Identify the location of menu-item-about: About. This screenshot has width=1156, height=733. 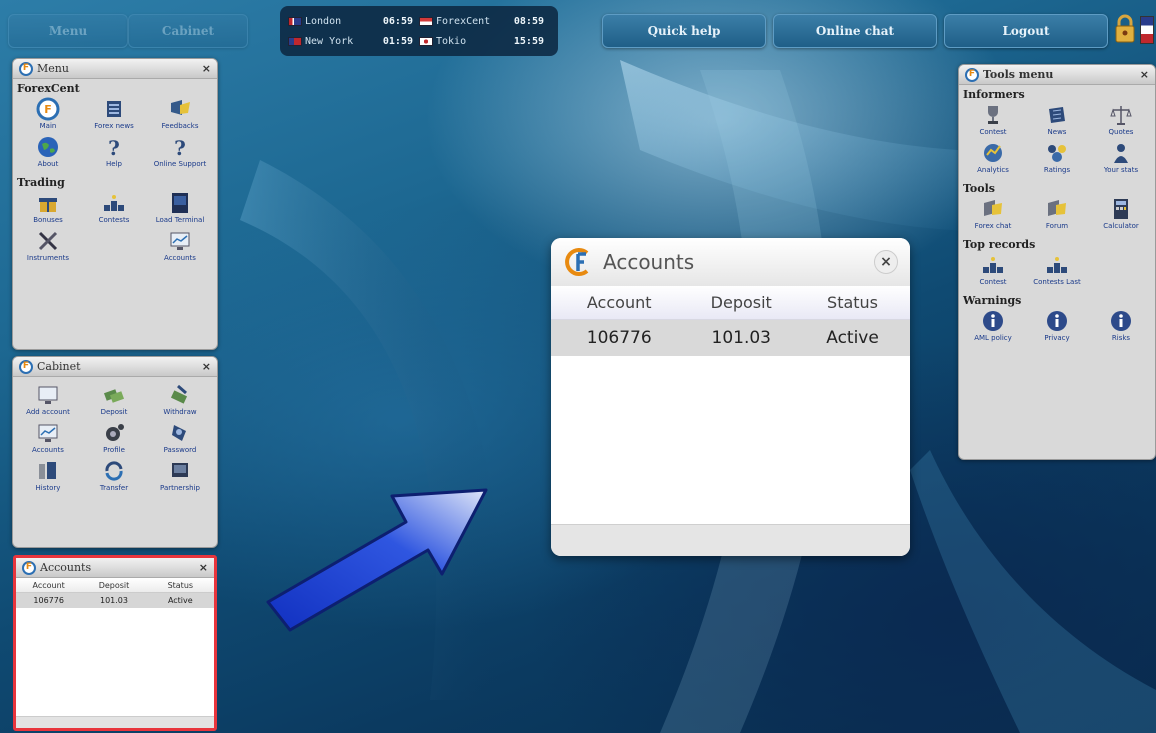
(48, 154).